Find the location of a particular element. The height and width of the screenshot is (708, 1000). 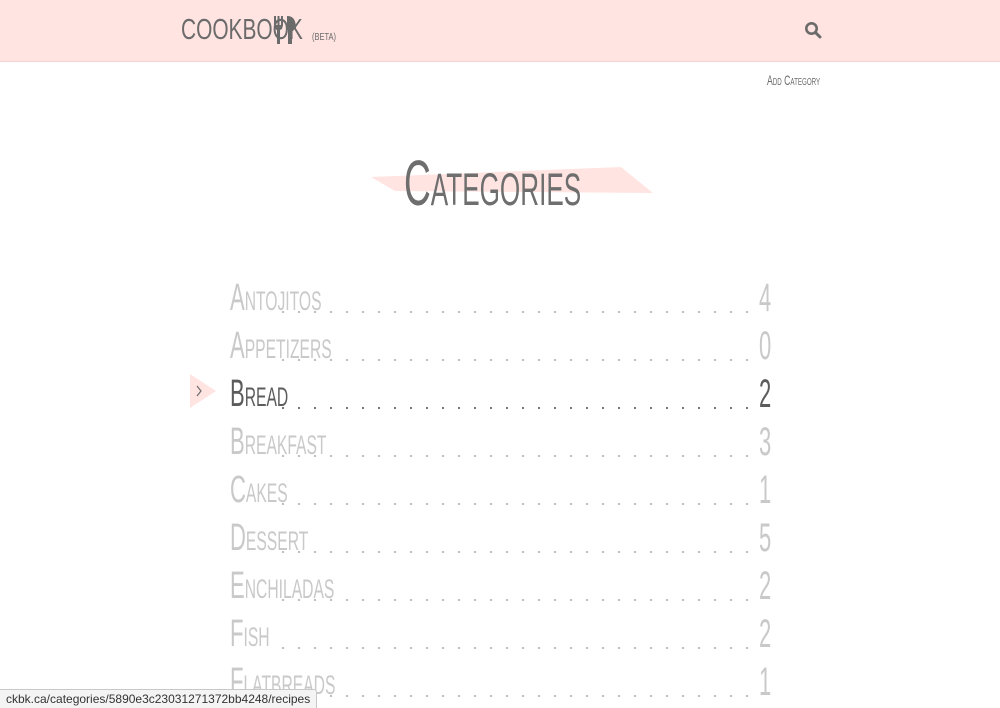

recipe-count: 4 is located at coordinates (764, 298).